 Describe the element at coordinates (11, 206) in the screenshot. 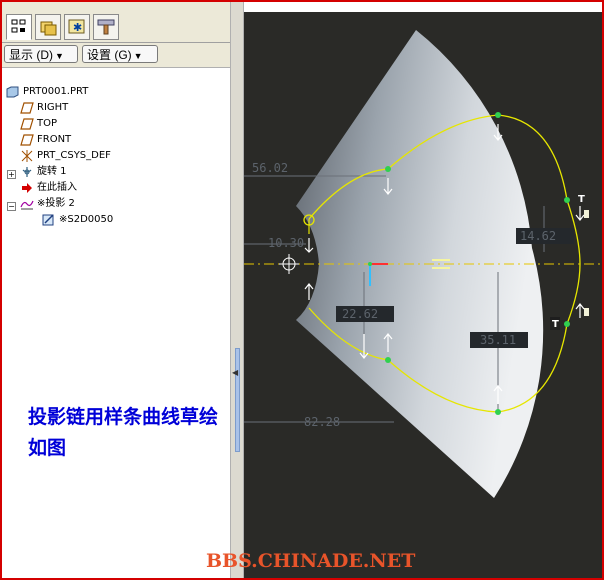

I see `collapse-toggle: −` at that location.